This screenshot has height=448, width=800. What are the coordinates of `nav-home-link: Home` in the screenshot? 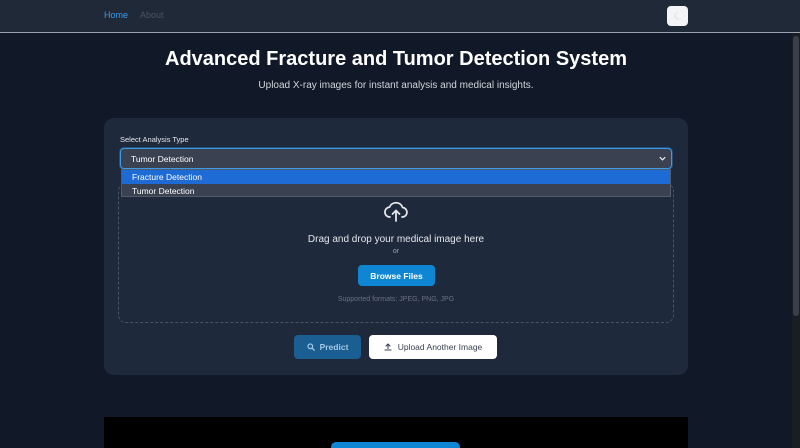 It's located at (116, 15).